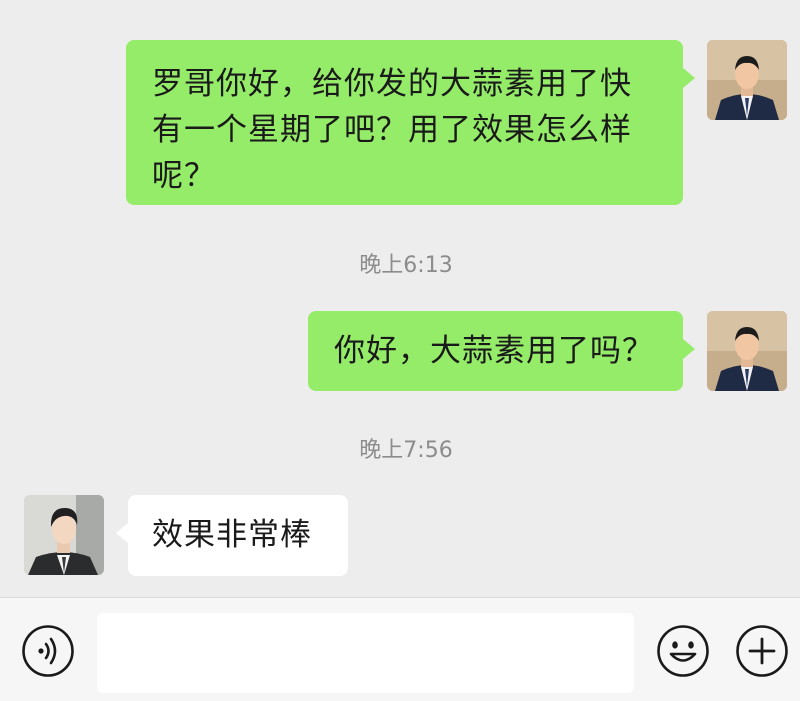 Image resolution: width=800 pixels, height=701 pixels. What do you see at coordinates (48, 651) in the screenshot?
I see `voice-icon` at bounding box center [48, 651].